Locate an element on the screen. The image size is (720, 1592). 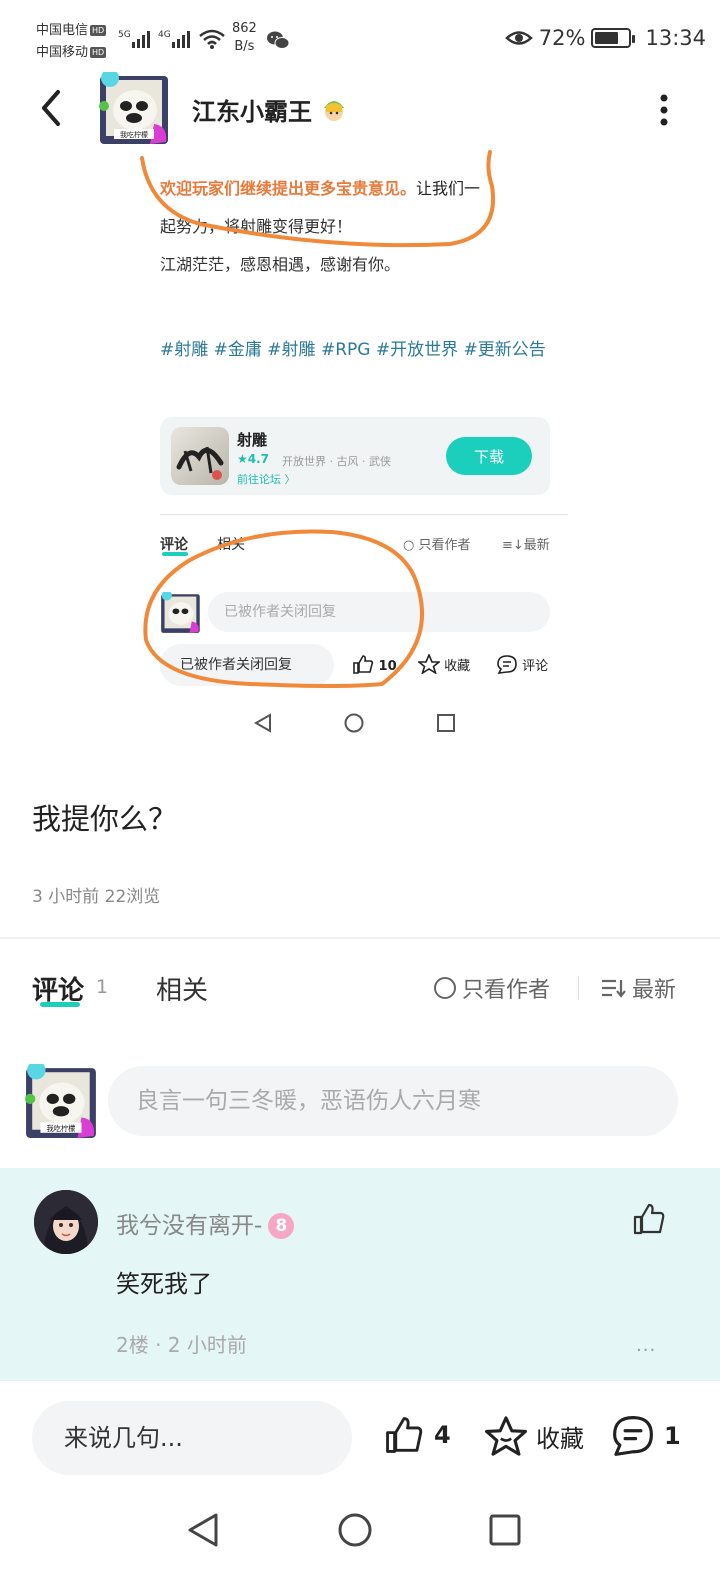
section-divider is located at coordinates (360, 938).